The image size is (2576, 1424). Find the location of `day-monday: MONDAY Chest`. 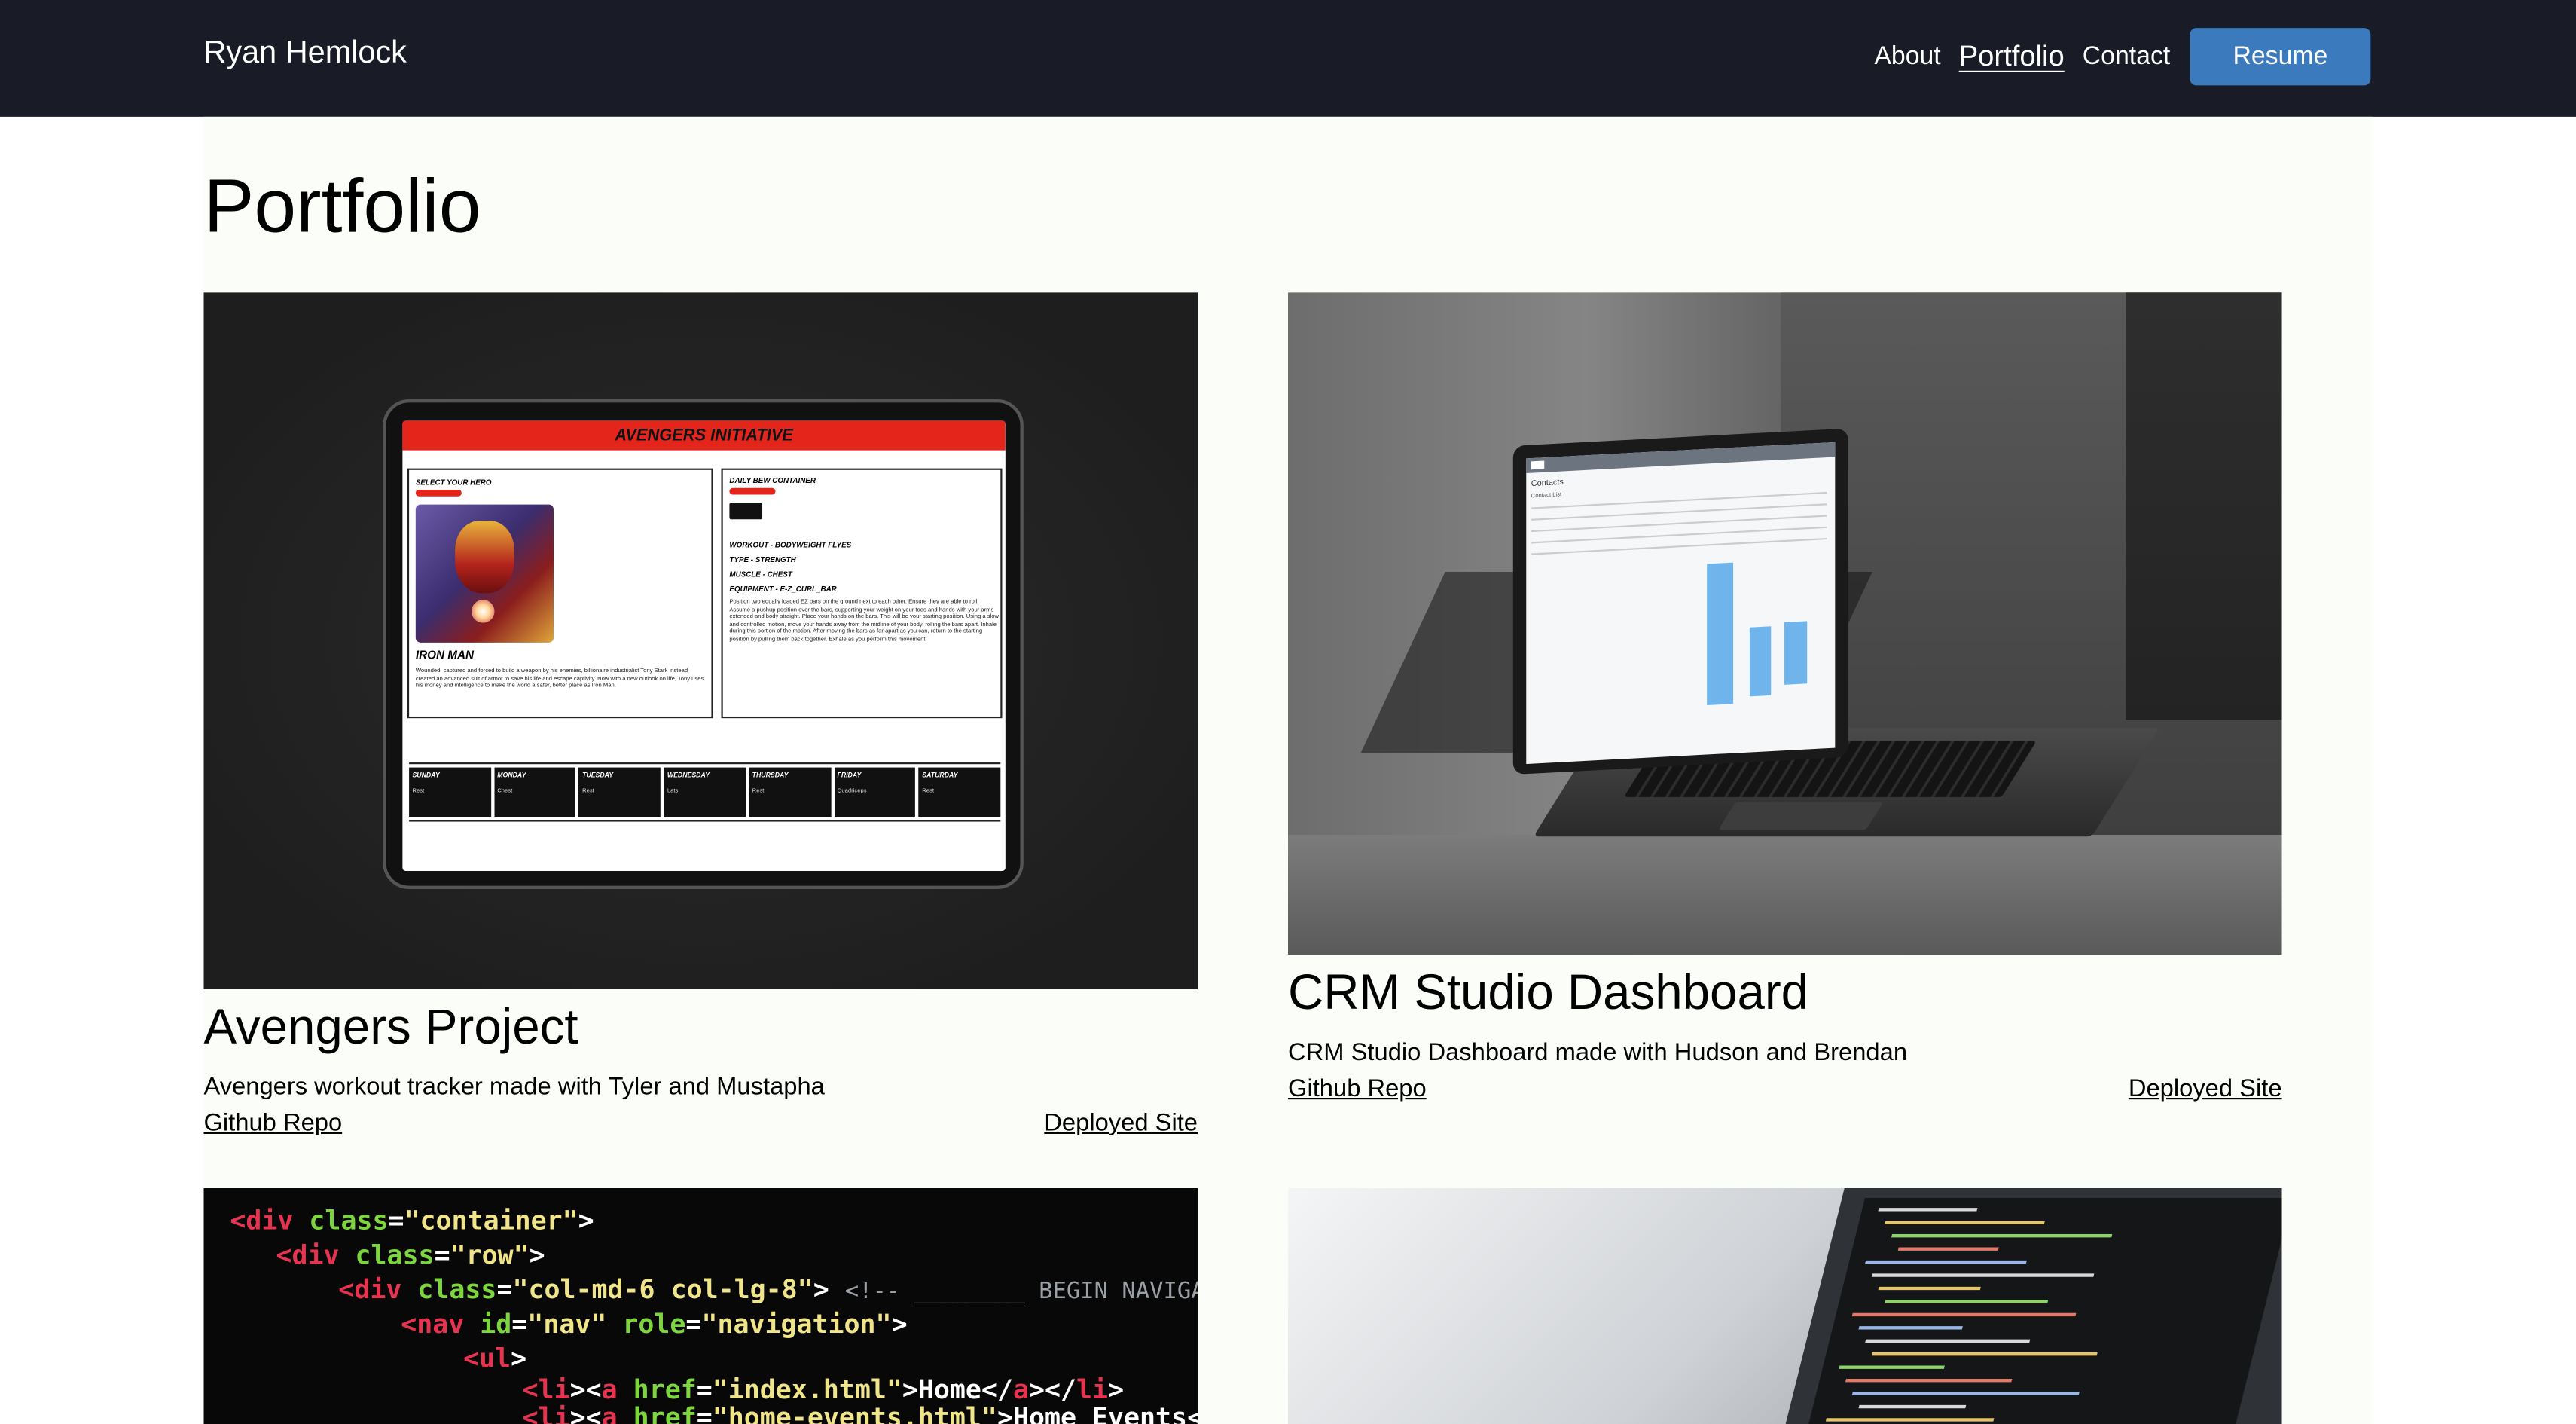

day-monday: MONDAY Chest is located at coordinates (535, 792).